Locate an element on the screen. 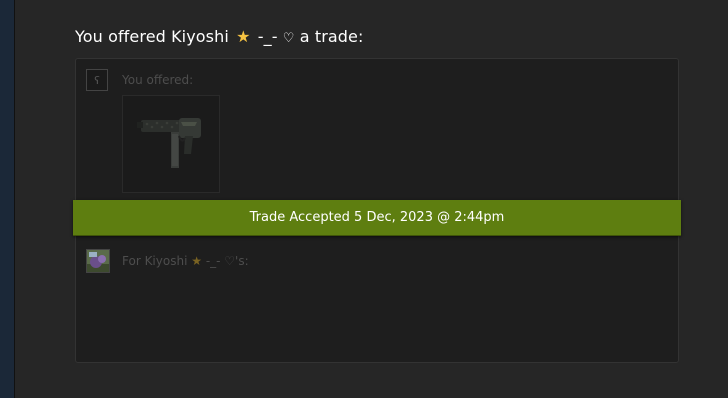  trade-accepted-banner: Trade Accepted 5 Dec, 2023 @ 2:44pm is located at coordinates (377, 218).